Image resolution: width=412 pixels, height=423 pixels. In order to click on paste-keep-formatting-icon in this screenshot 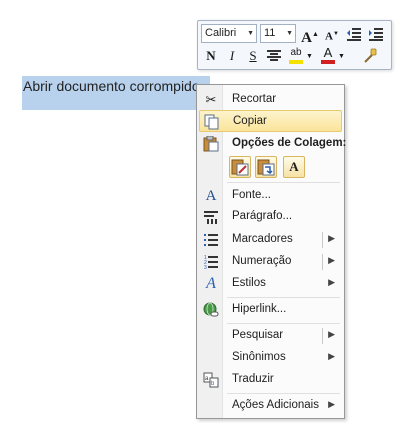, I will do `click(240, 167)`.